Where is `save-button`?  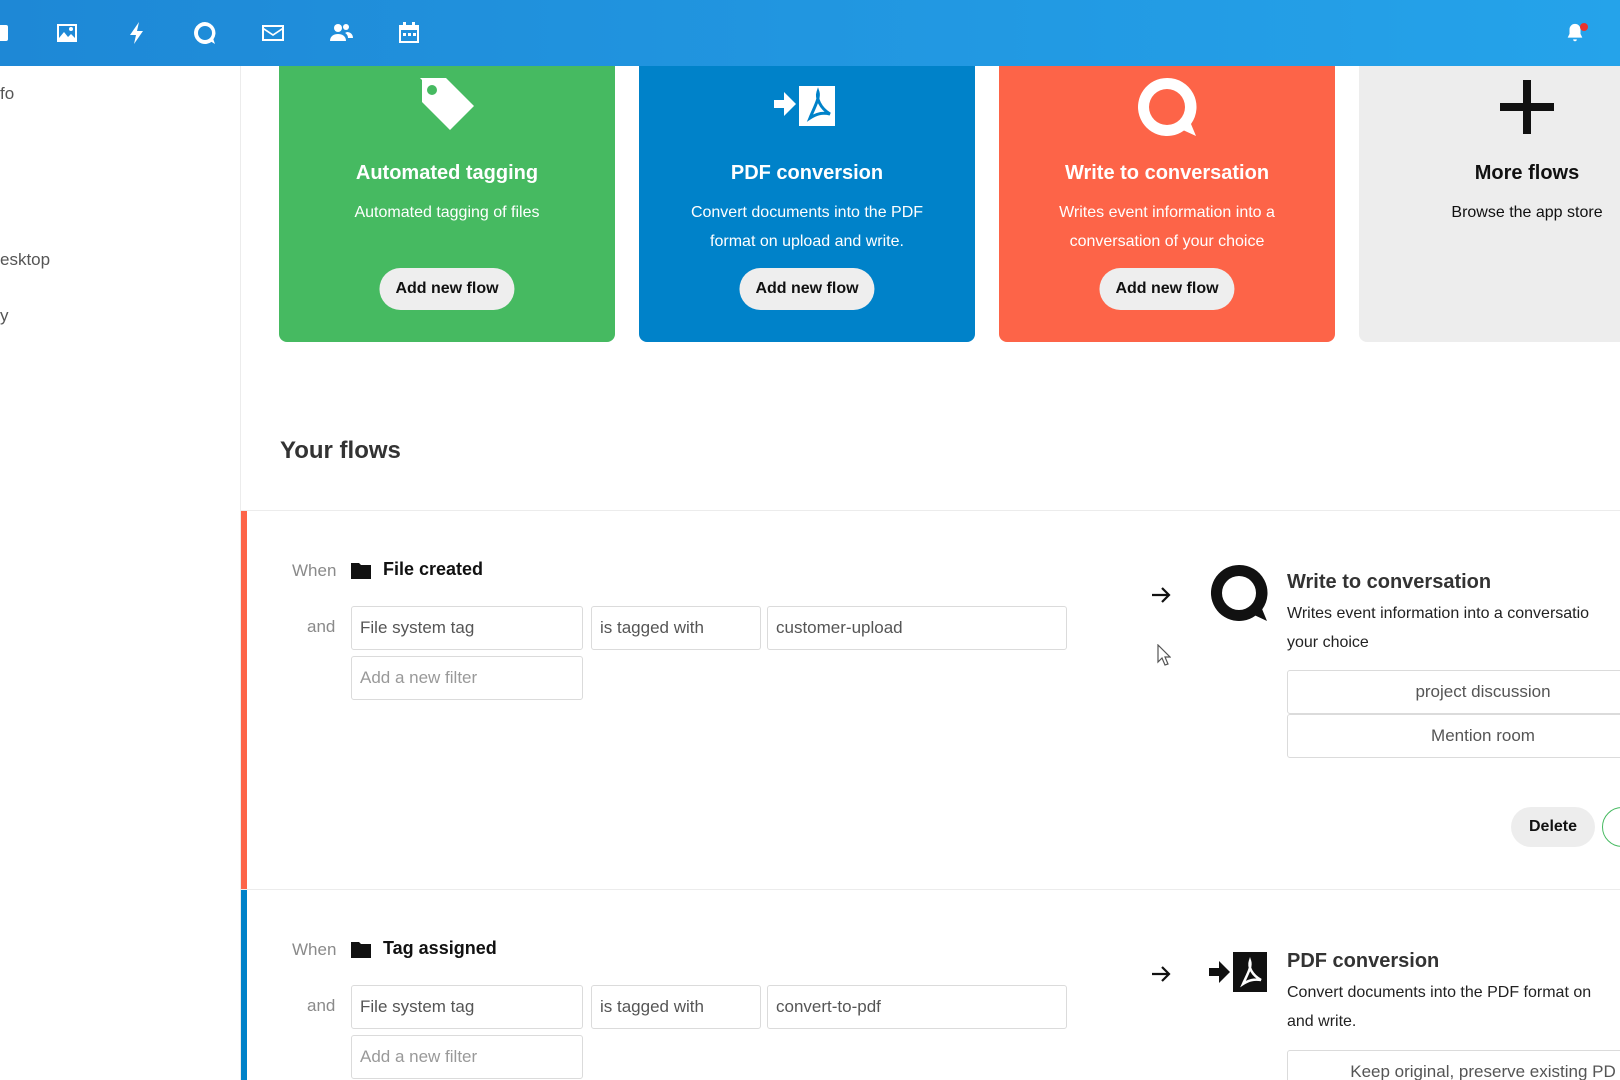 save-button is located at coordinates (1611, 827).